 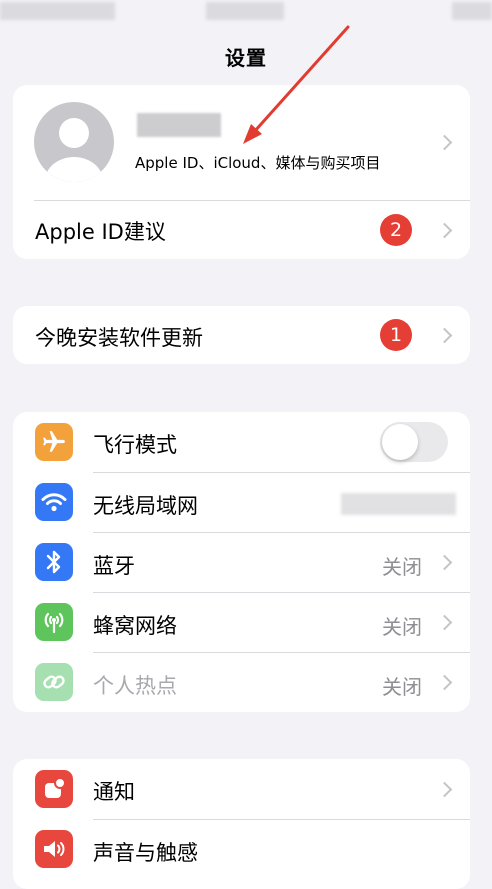 I want to click on cellular-label: 蜂窝网络, so click(x=135, y=626).